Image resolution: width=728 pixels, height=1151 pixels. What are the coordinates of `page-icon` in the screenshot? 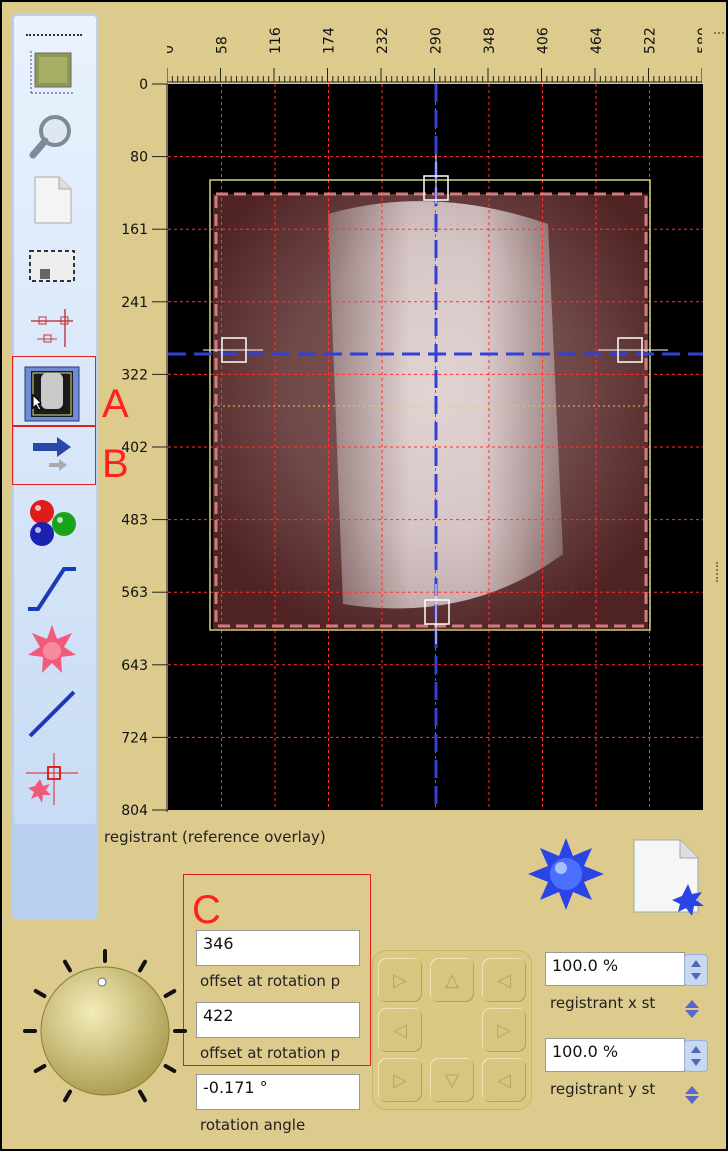 It's located at (52, 199).